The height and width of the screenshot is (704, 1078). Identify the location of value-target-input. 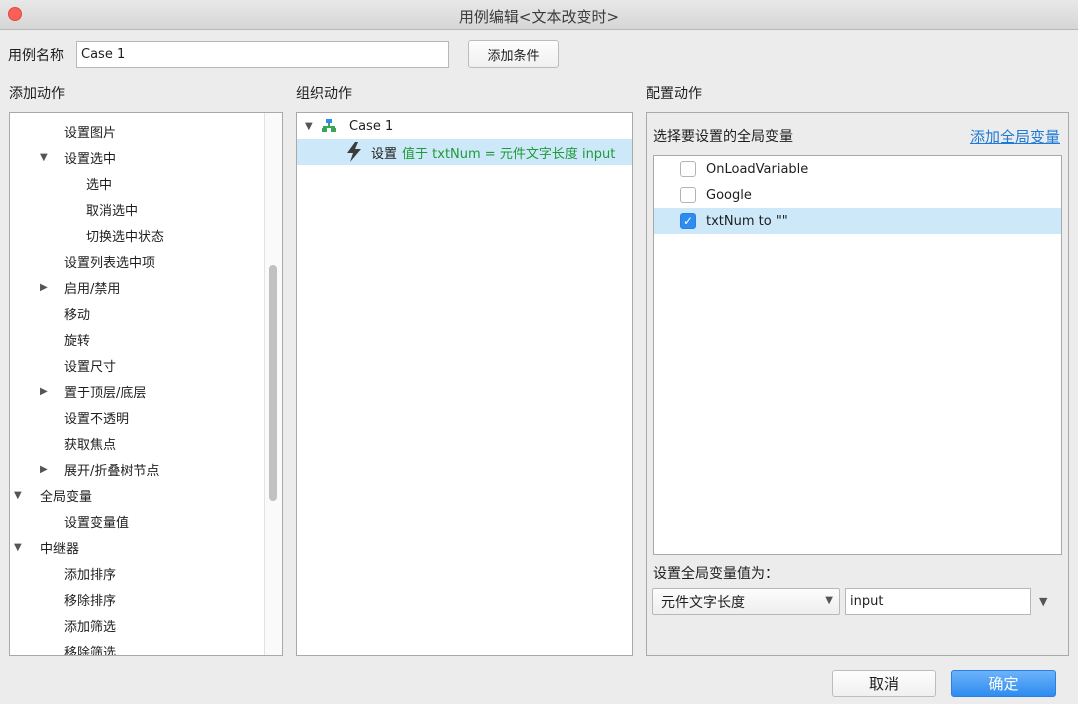
(938, 601).